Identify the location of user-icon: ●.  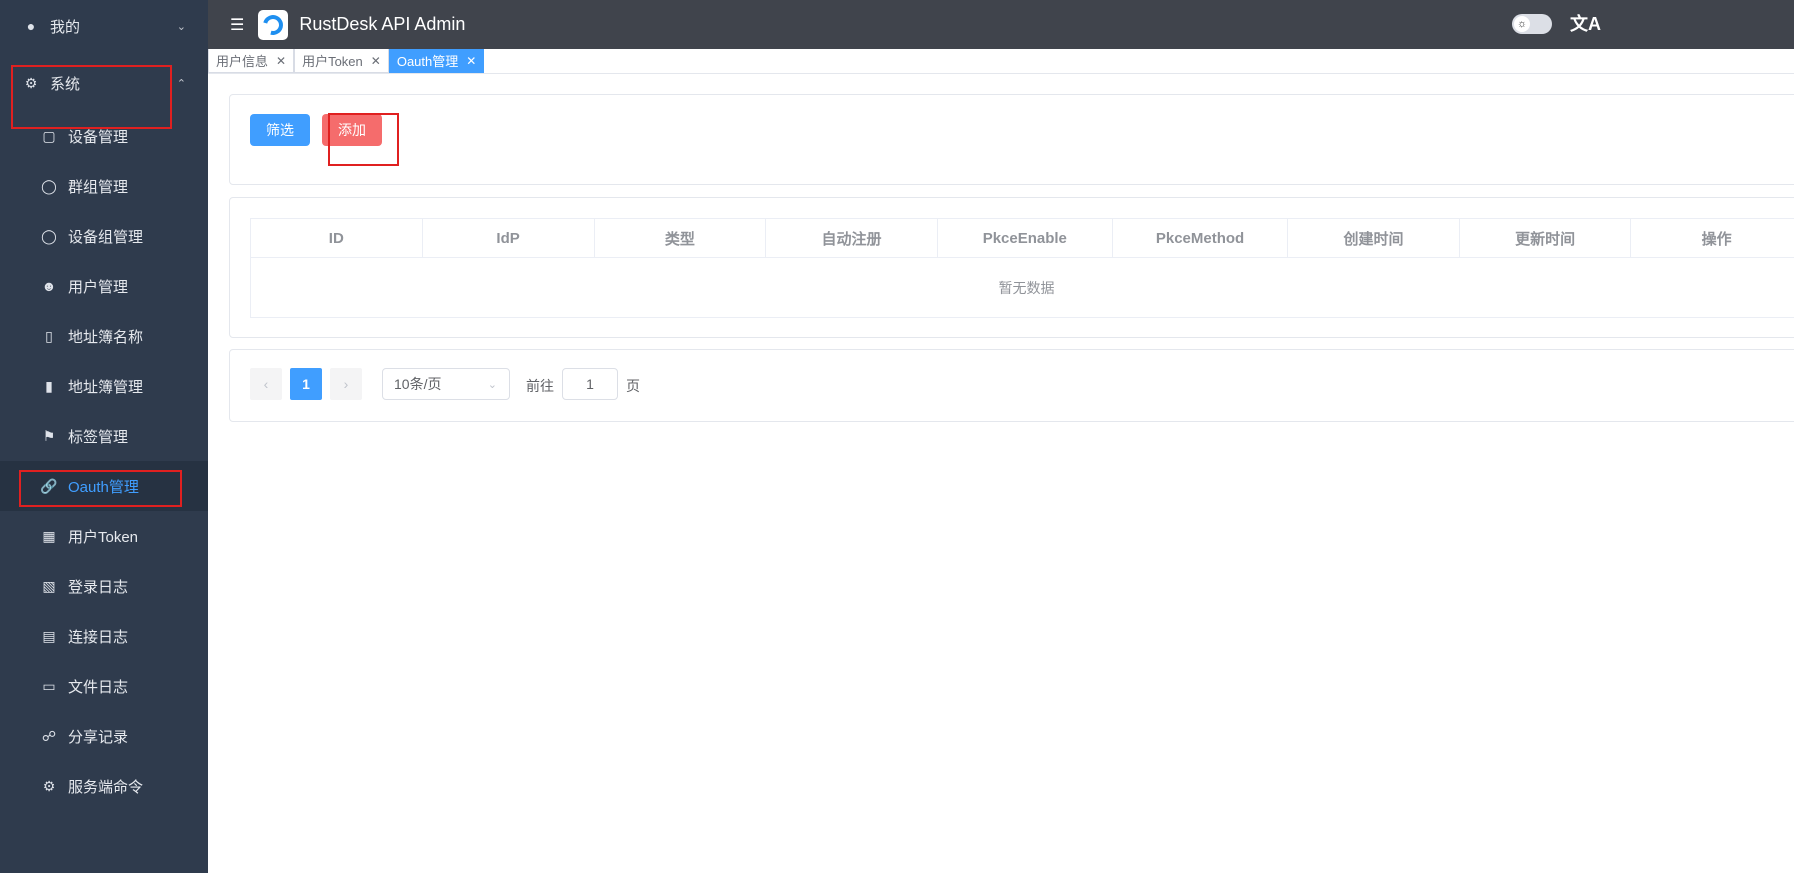
(31, 26).